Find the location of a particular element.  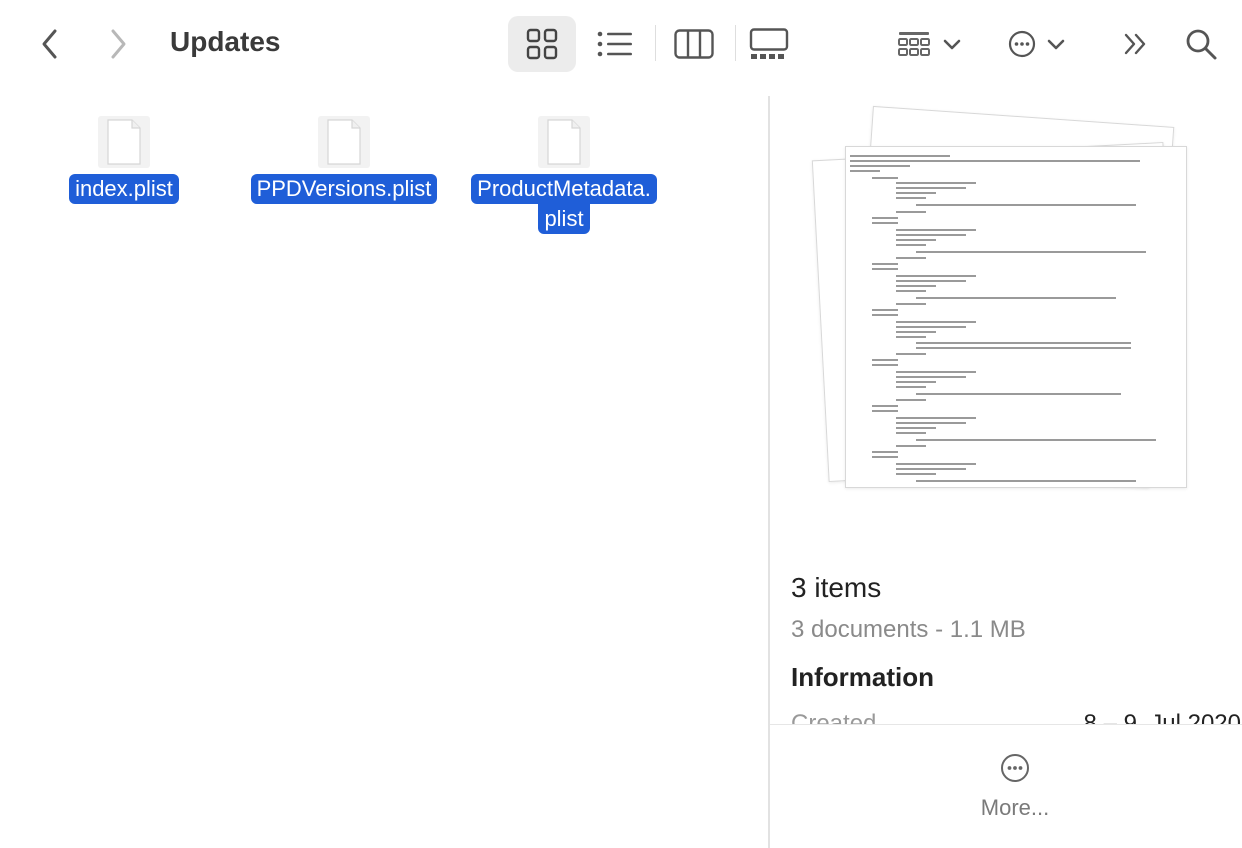

grid-icon is located at coordinates (542, 44).